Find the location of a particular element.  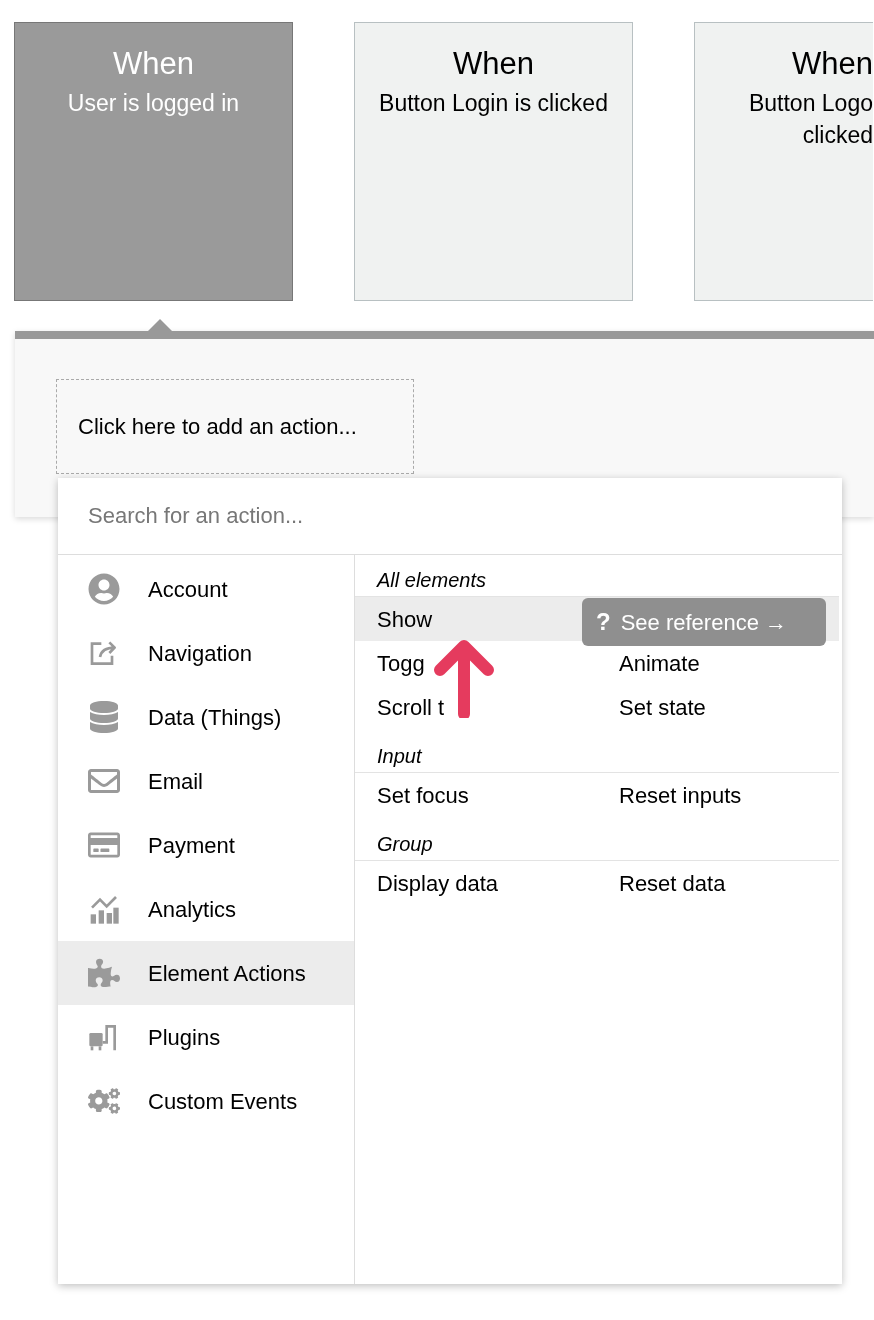

event-condition: Button Logo is located at coordinates (810, 103).